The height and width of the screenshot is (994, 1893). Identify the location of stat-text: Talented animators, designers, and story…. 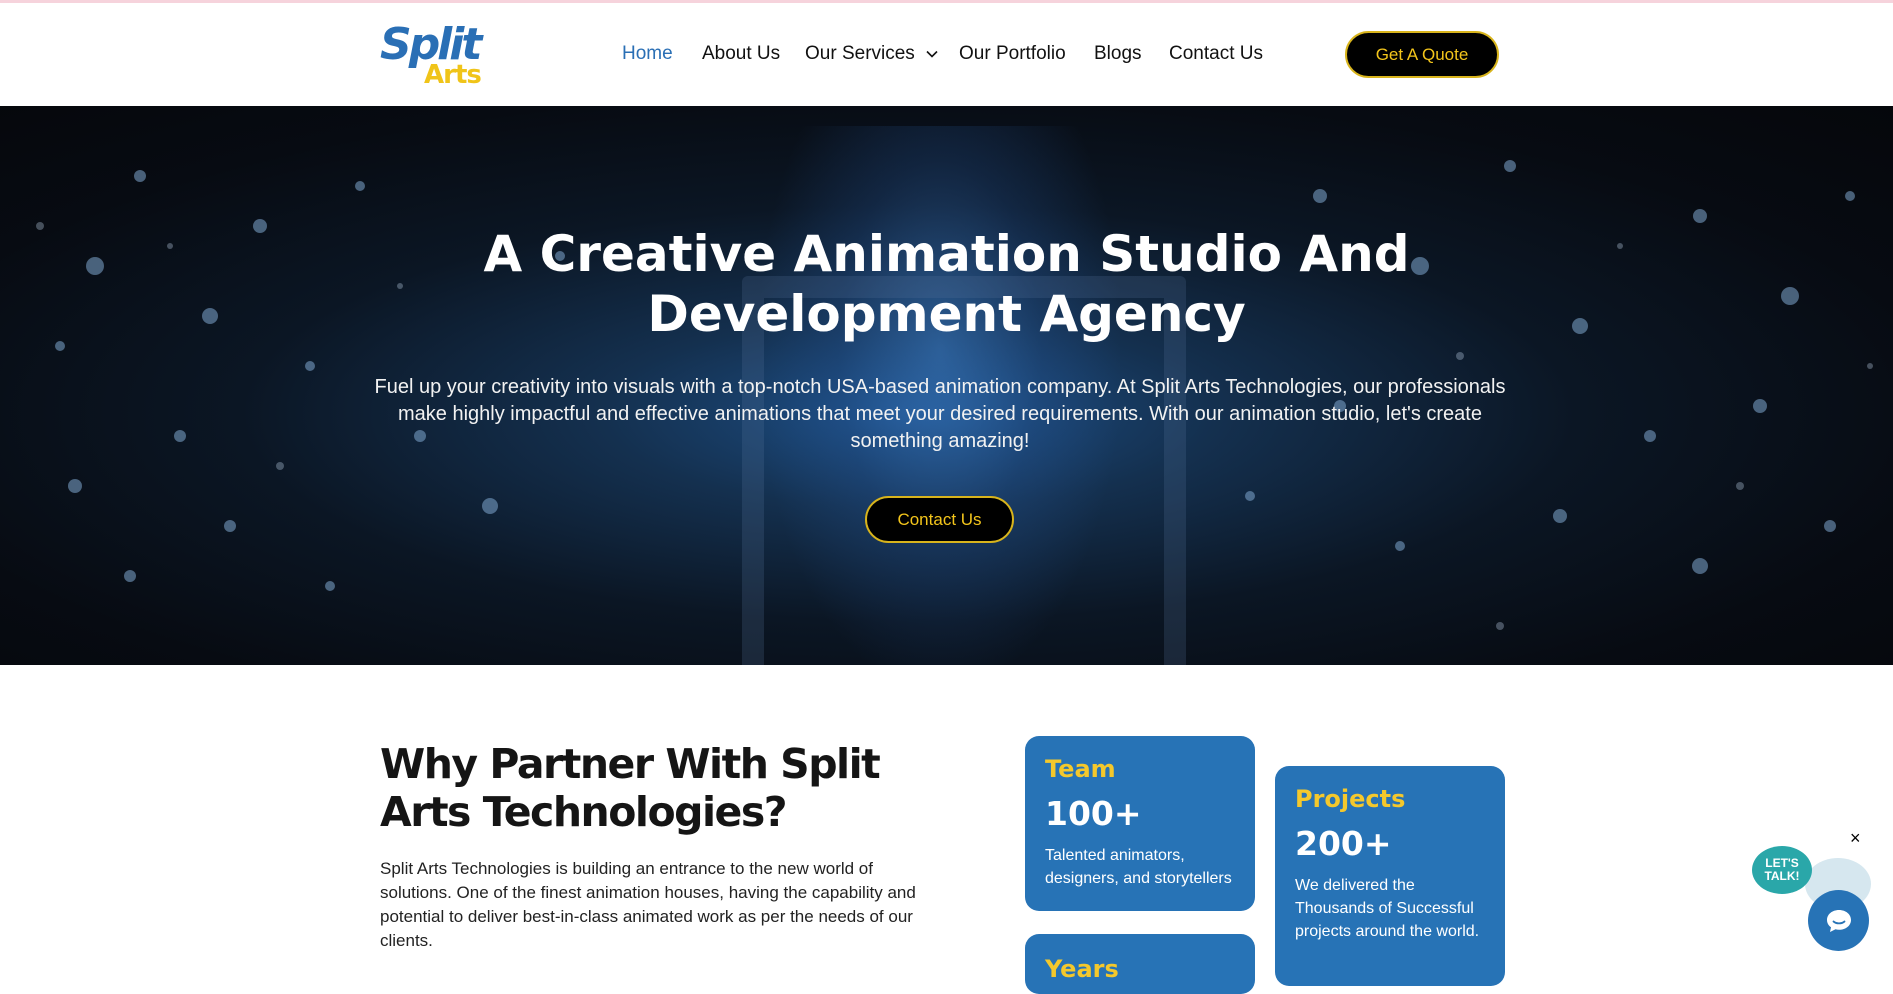
(1138, 867).